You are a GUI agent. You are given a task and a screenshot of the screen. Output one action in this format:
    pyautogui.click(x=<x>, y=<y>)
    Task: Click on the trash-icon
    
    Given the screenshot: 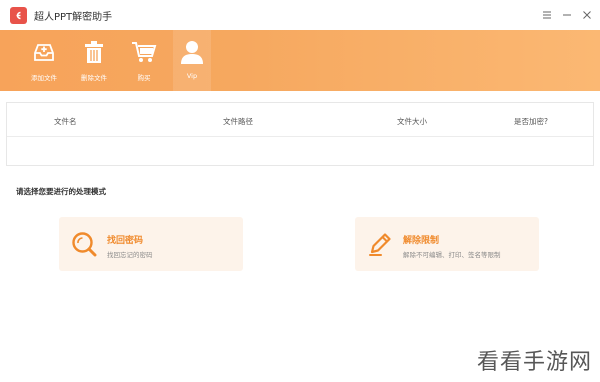 What is the action you would take?
    pyautogui.click(x=94, y=52)
    